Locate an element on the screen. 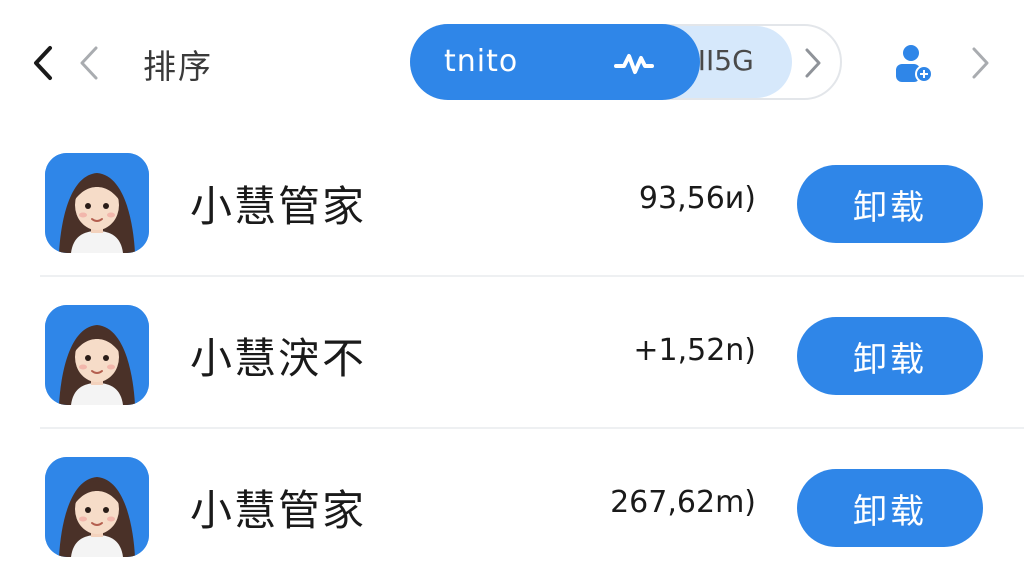 The image size is (1024, 581). wave-icon is located at coordinates (634, 64).